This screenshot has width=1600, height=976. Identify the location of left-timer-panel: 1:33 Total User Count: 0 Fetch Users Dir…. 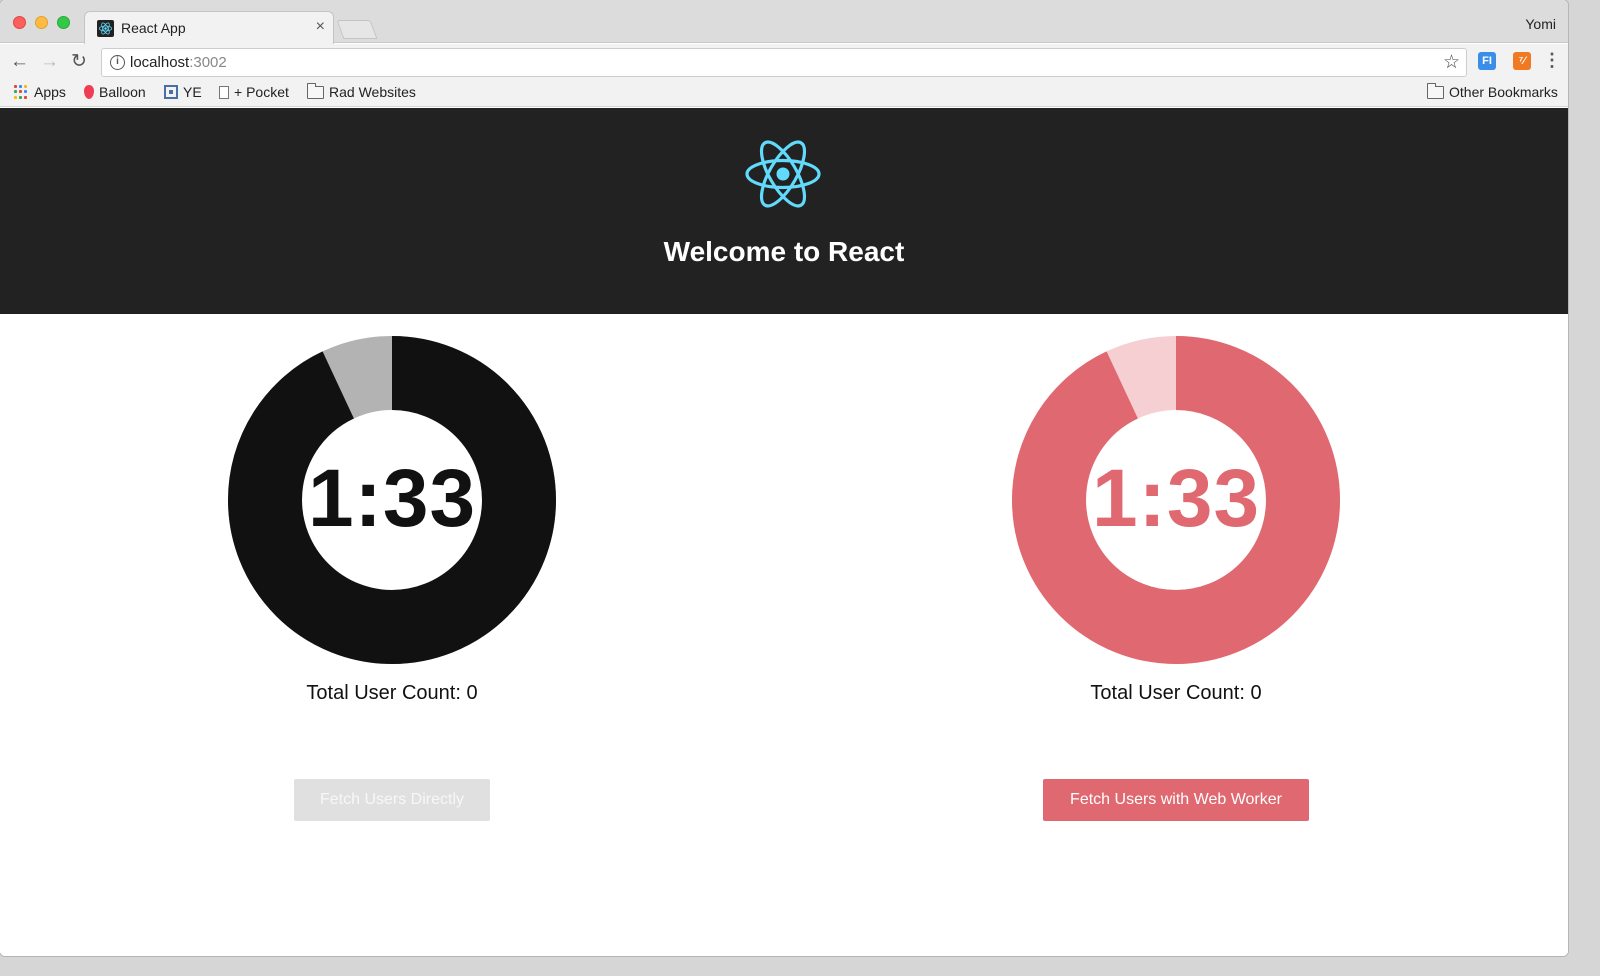
(392, 594).